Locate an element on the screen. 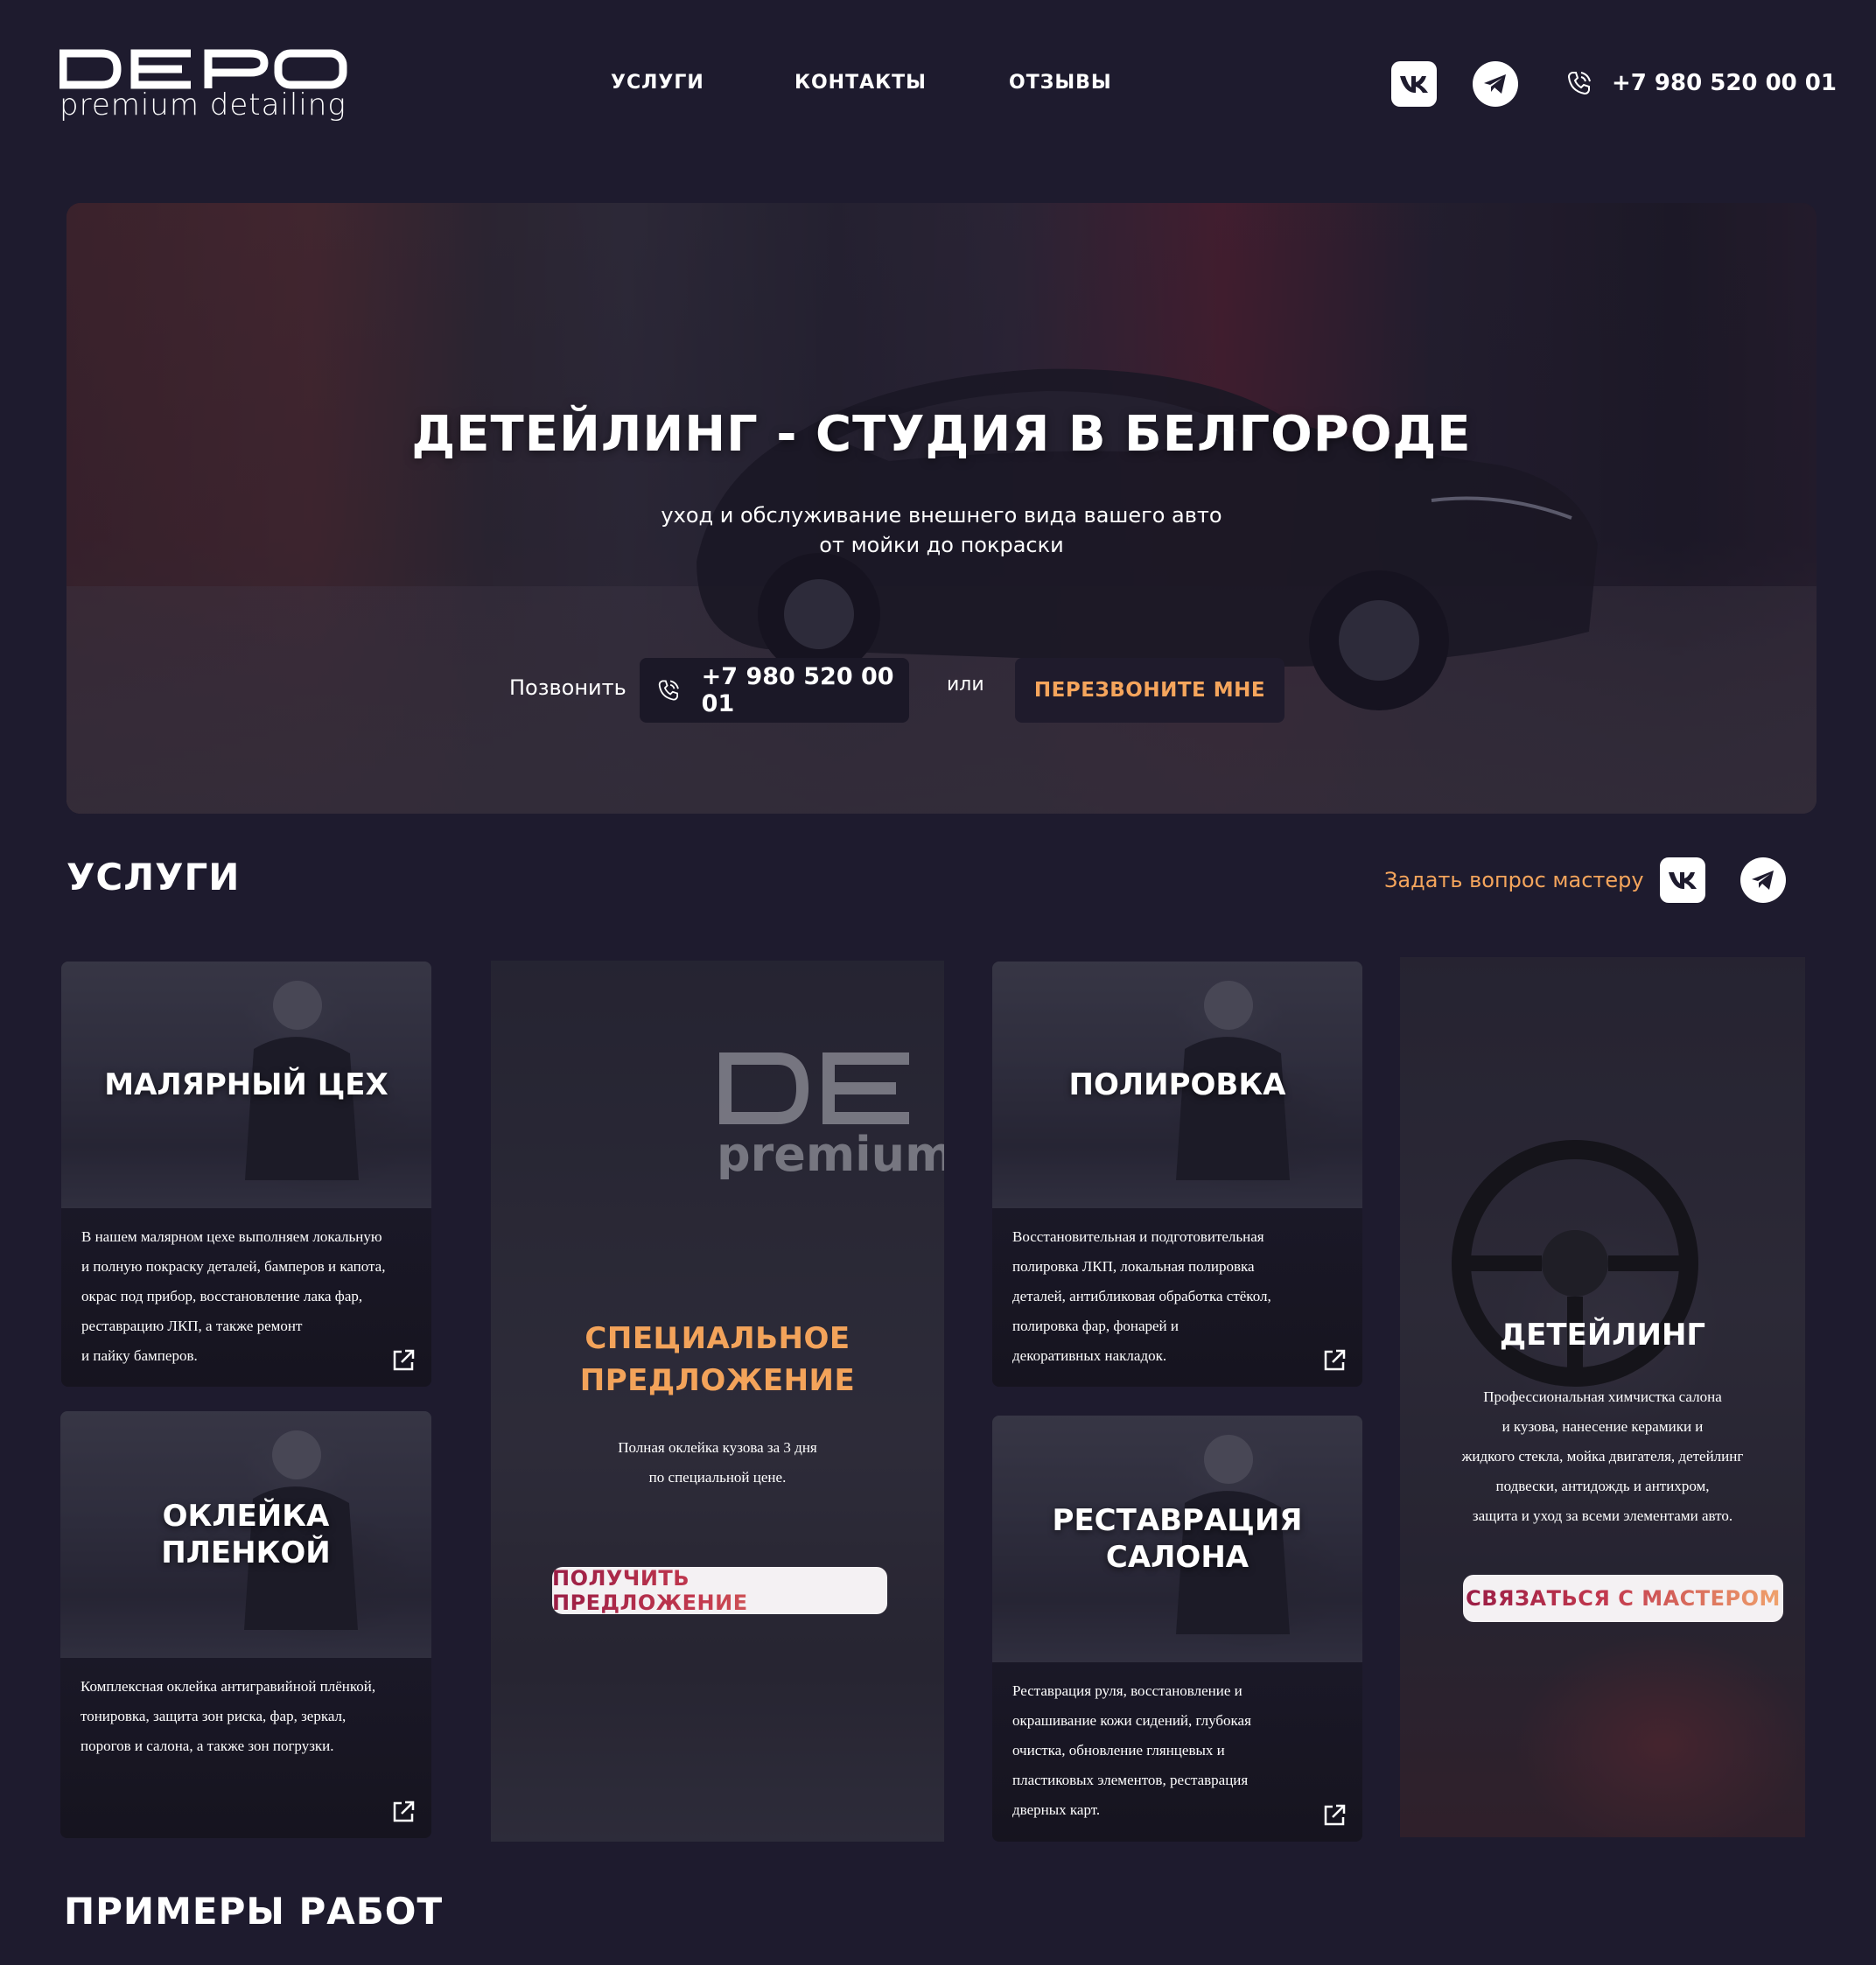 This screenshot has width=1876, height=1965. desc-line: декоративных накладок. is located at coordinates (1089, 1355).